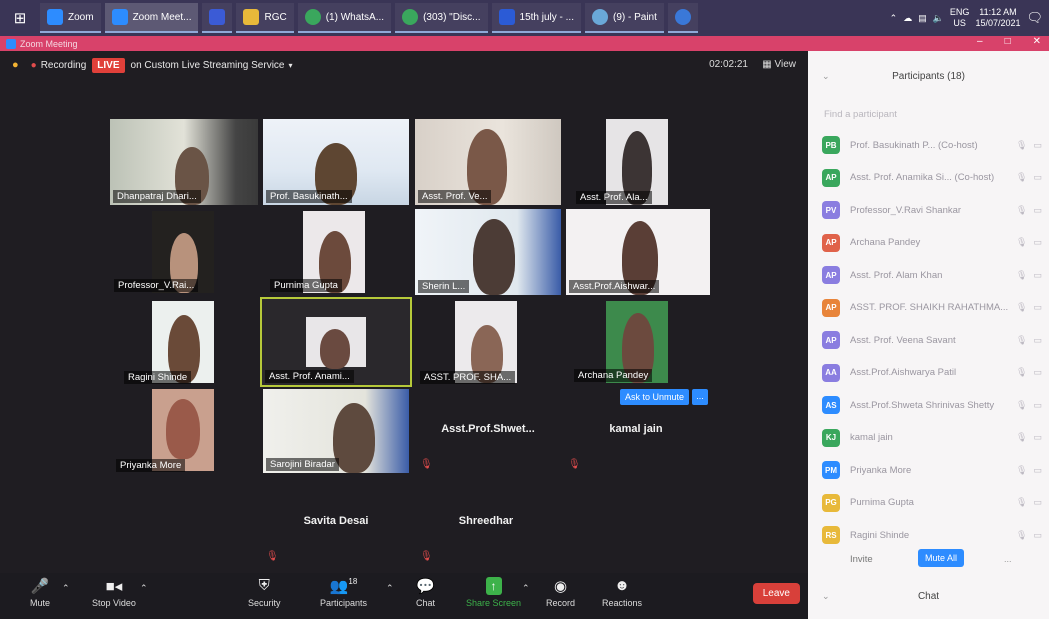 The height and width of the screenshot is (619, 1049). What do you see at coordinates (831, 405) in the screenshot?
I see `avatar: AS` at bounding box center [831, 405].